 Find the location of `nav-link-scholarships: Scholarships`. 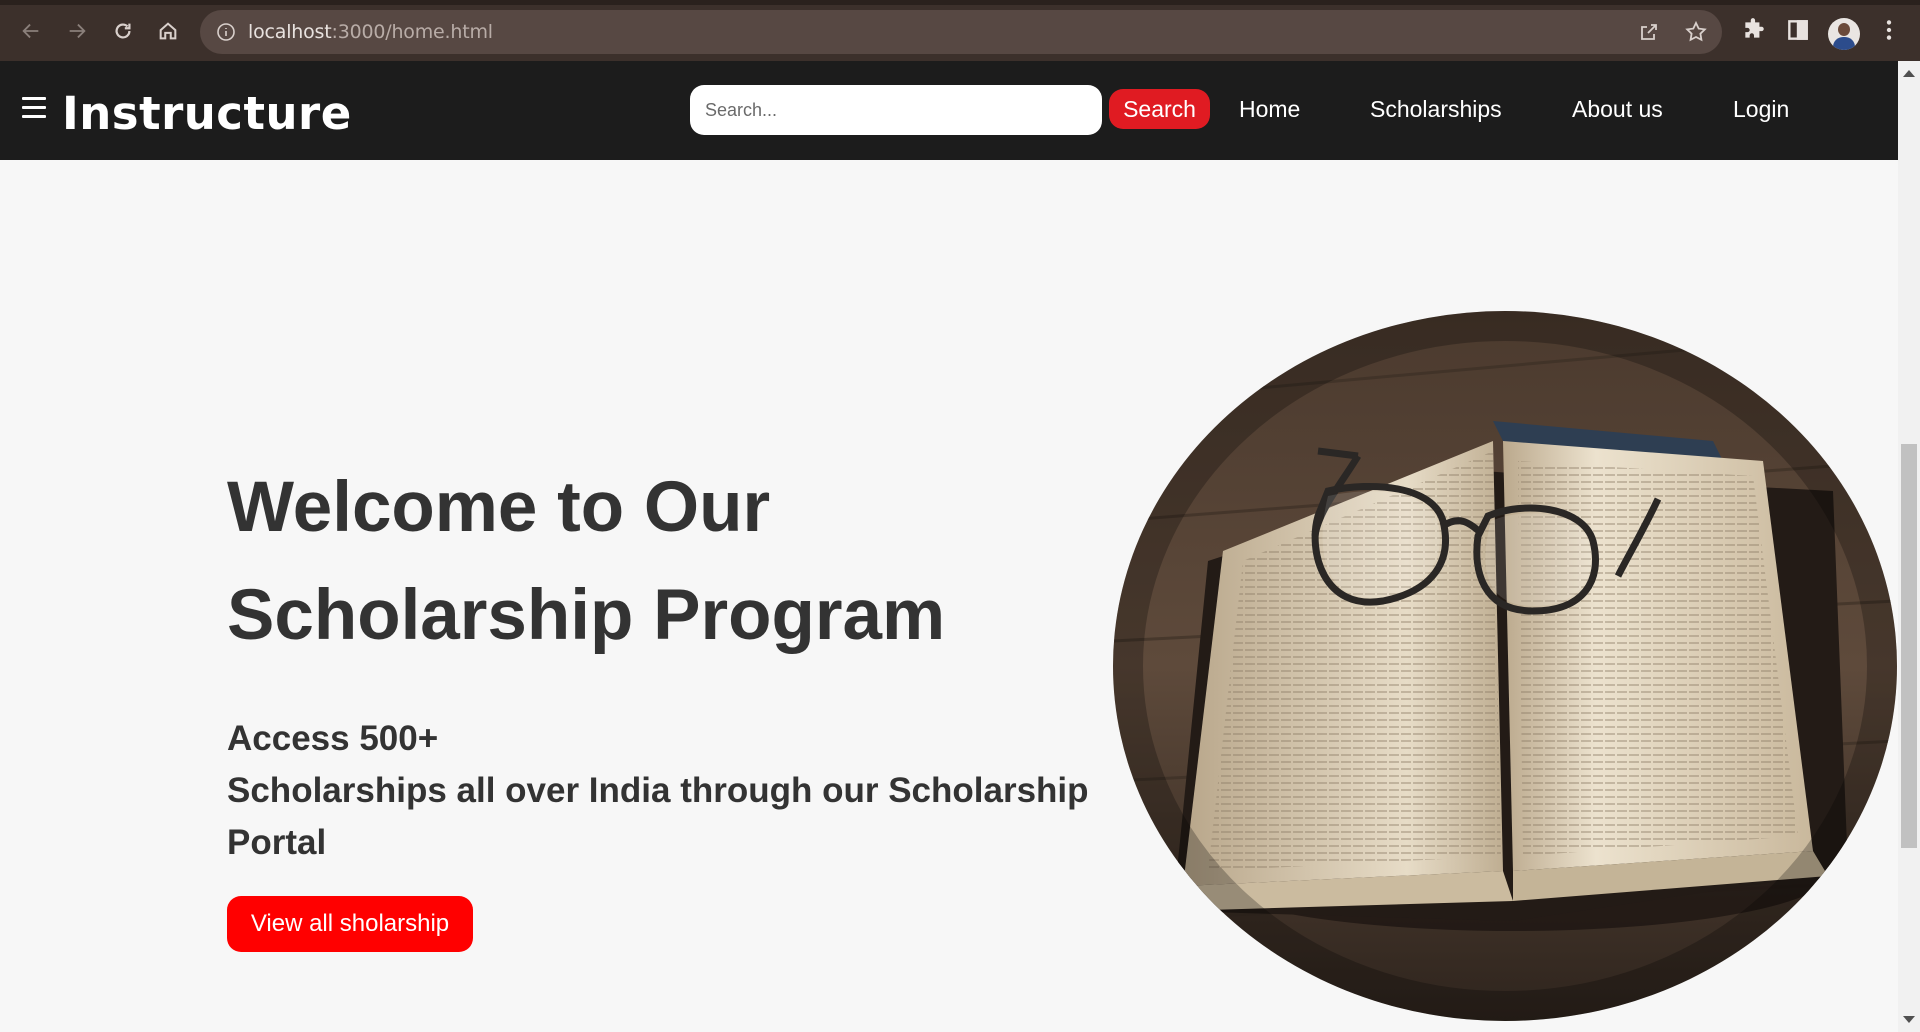

nav-link-scholarships: Scholarships is located at coordinates (1436, 109).